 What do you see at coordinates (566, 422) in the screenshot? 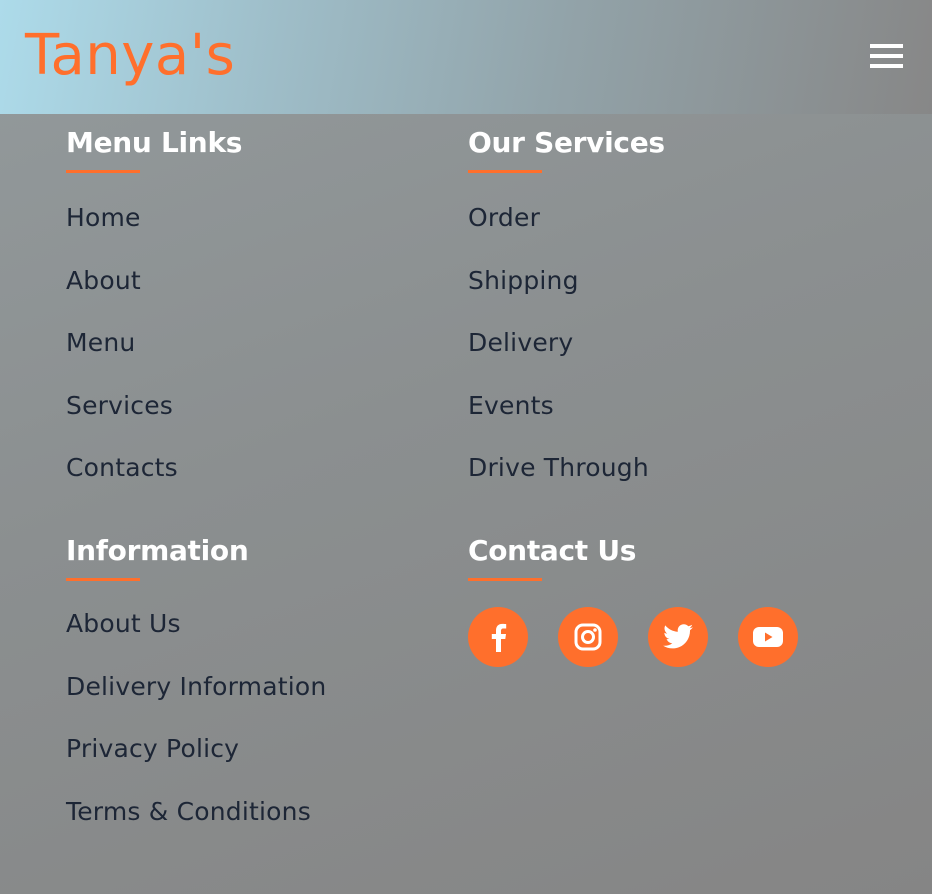
I see `list-item: Events` at bounding box center [566, 422].